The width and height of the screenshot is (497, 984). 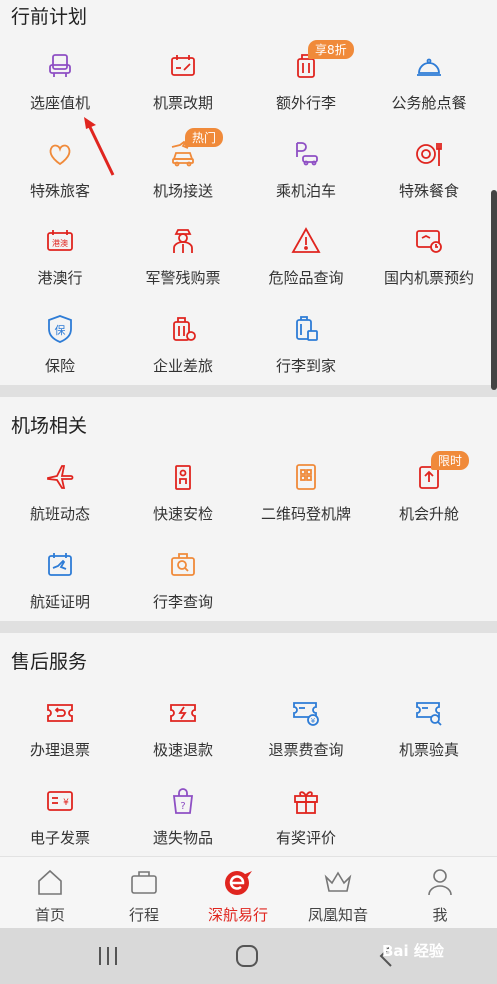 What do you see at coordinates (429, 178) in the screenshot?
I see `item-special-meal: 特殊餐食` at bounding box center [429, 178].